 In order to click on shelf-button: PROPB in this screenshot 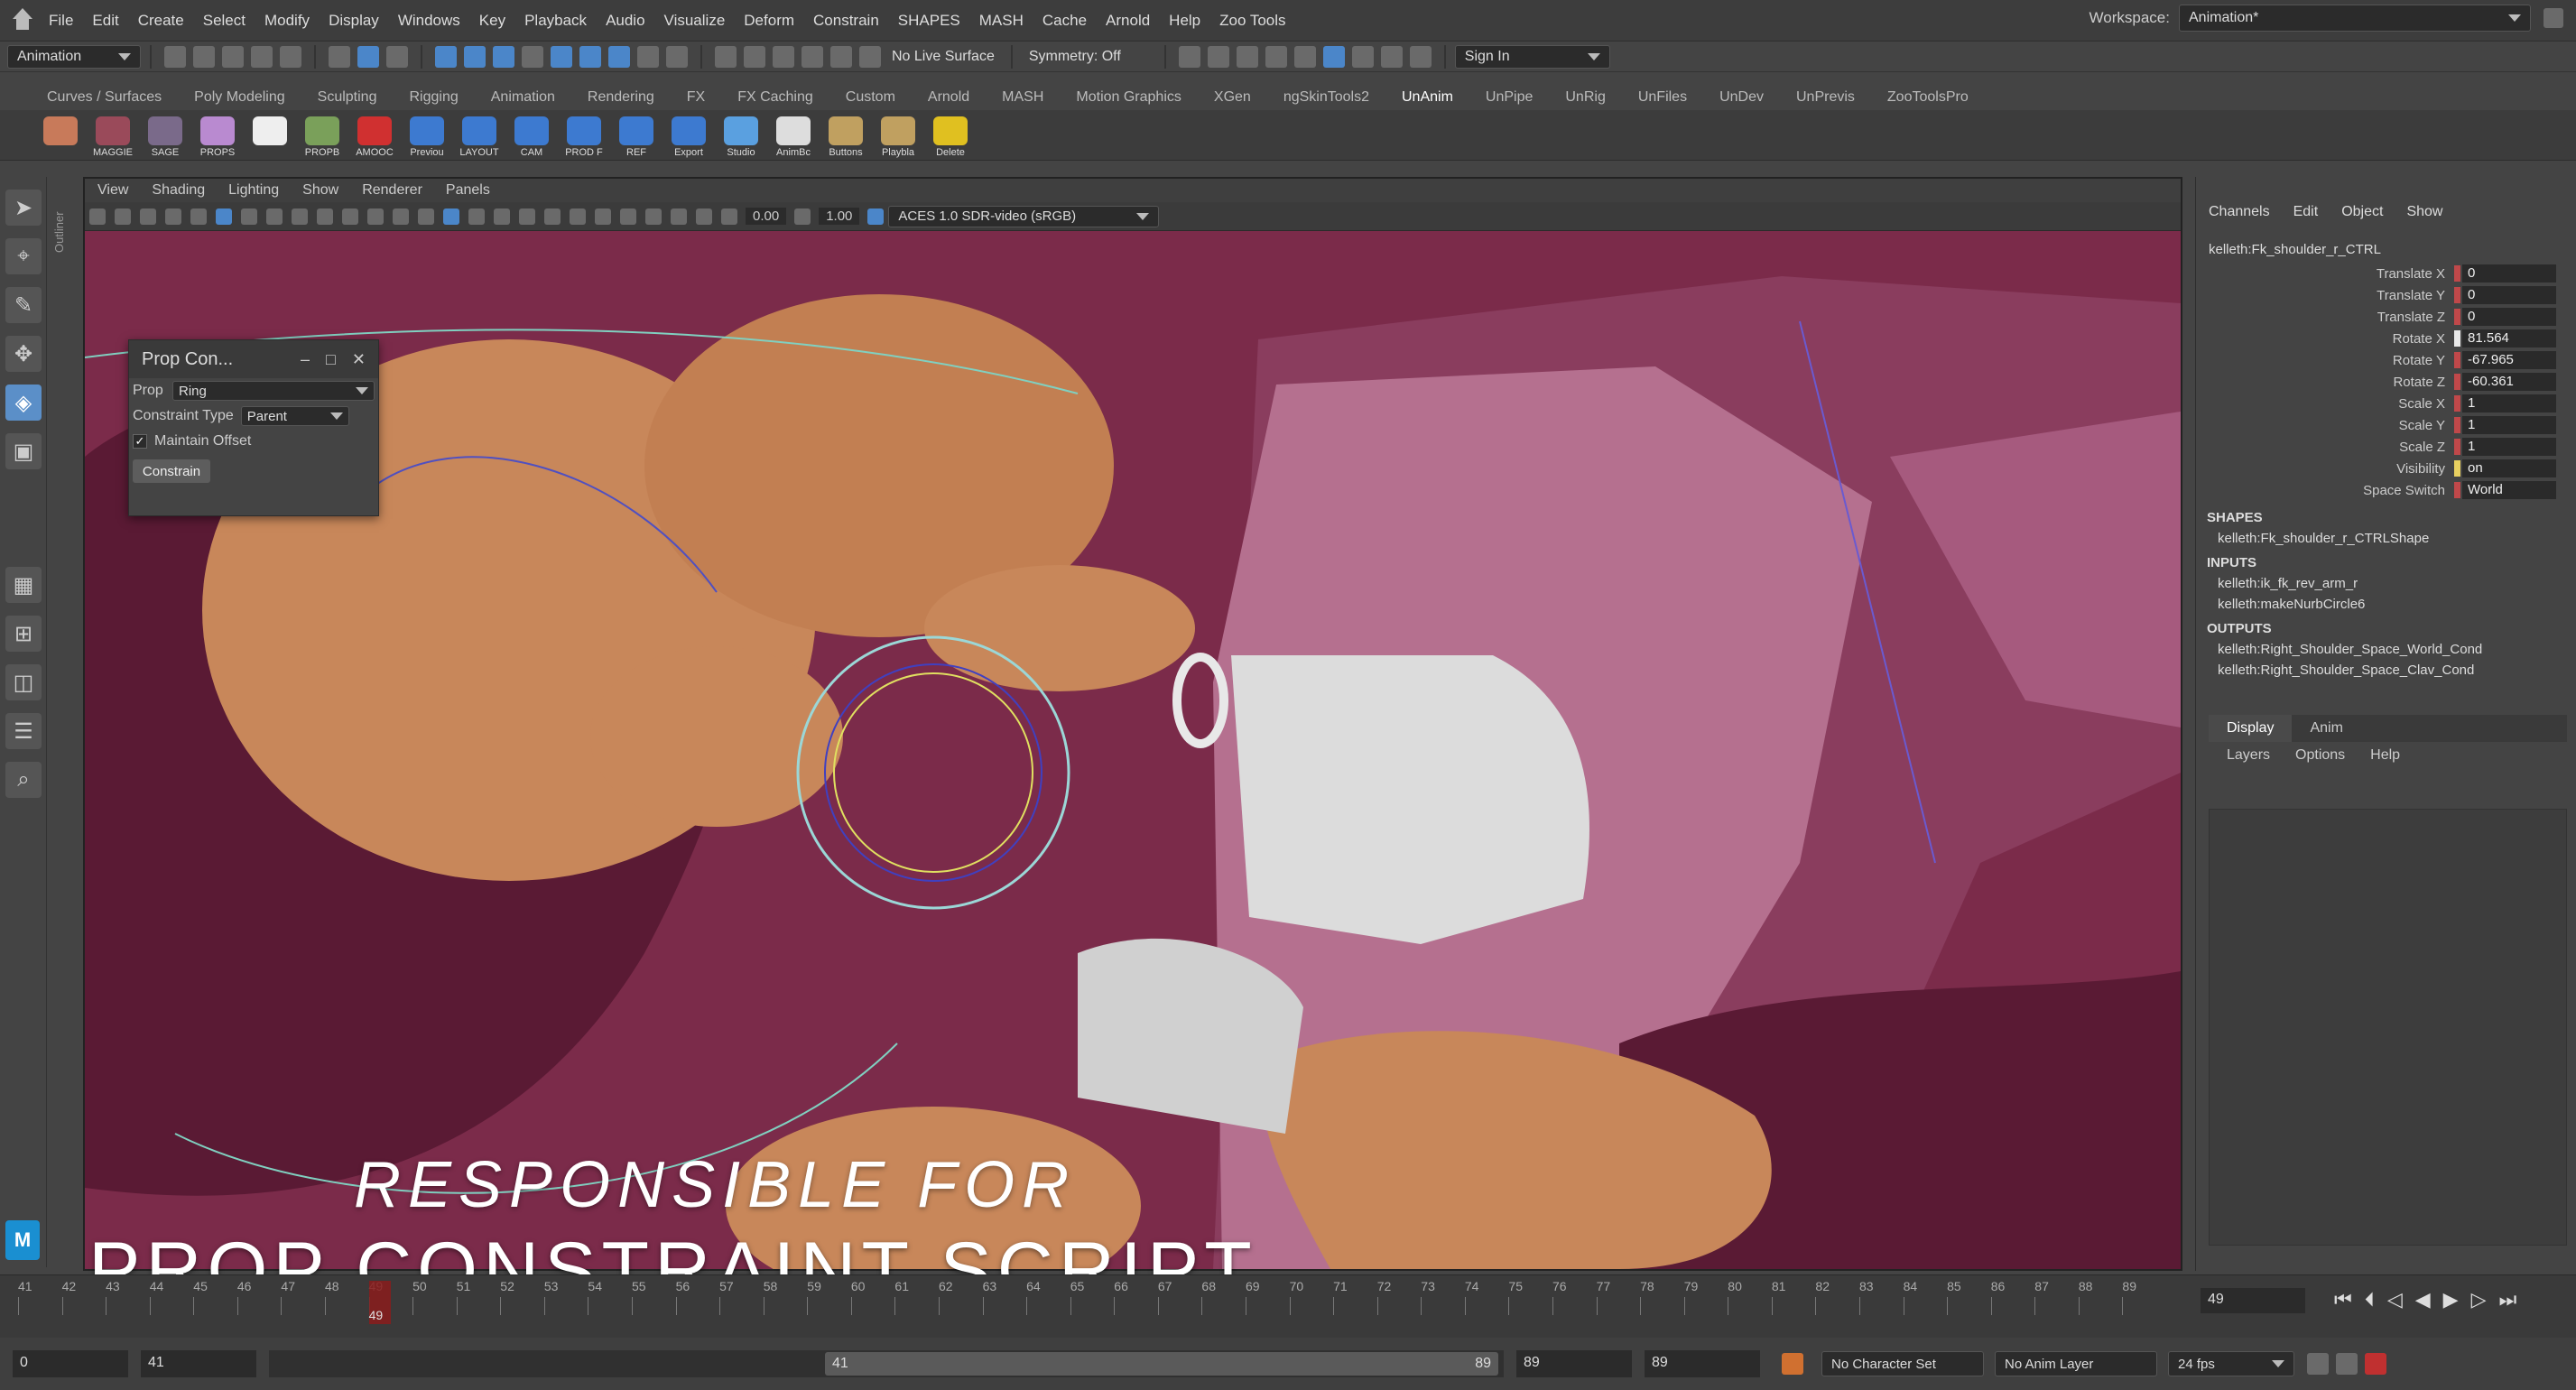, I will do `click(322, 135)`.